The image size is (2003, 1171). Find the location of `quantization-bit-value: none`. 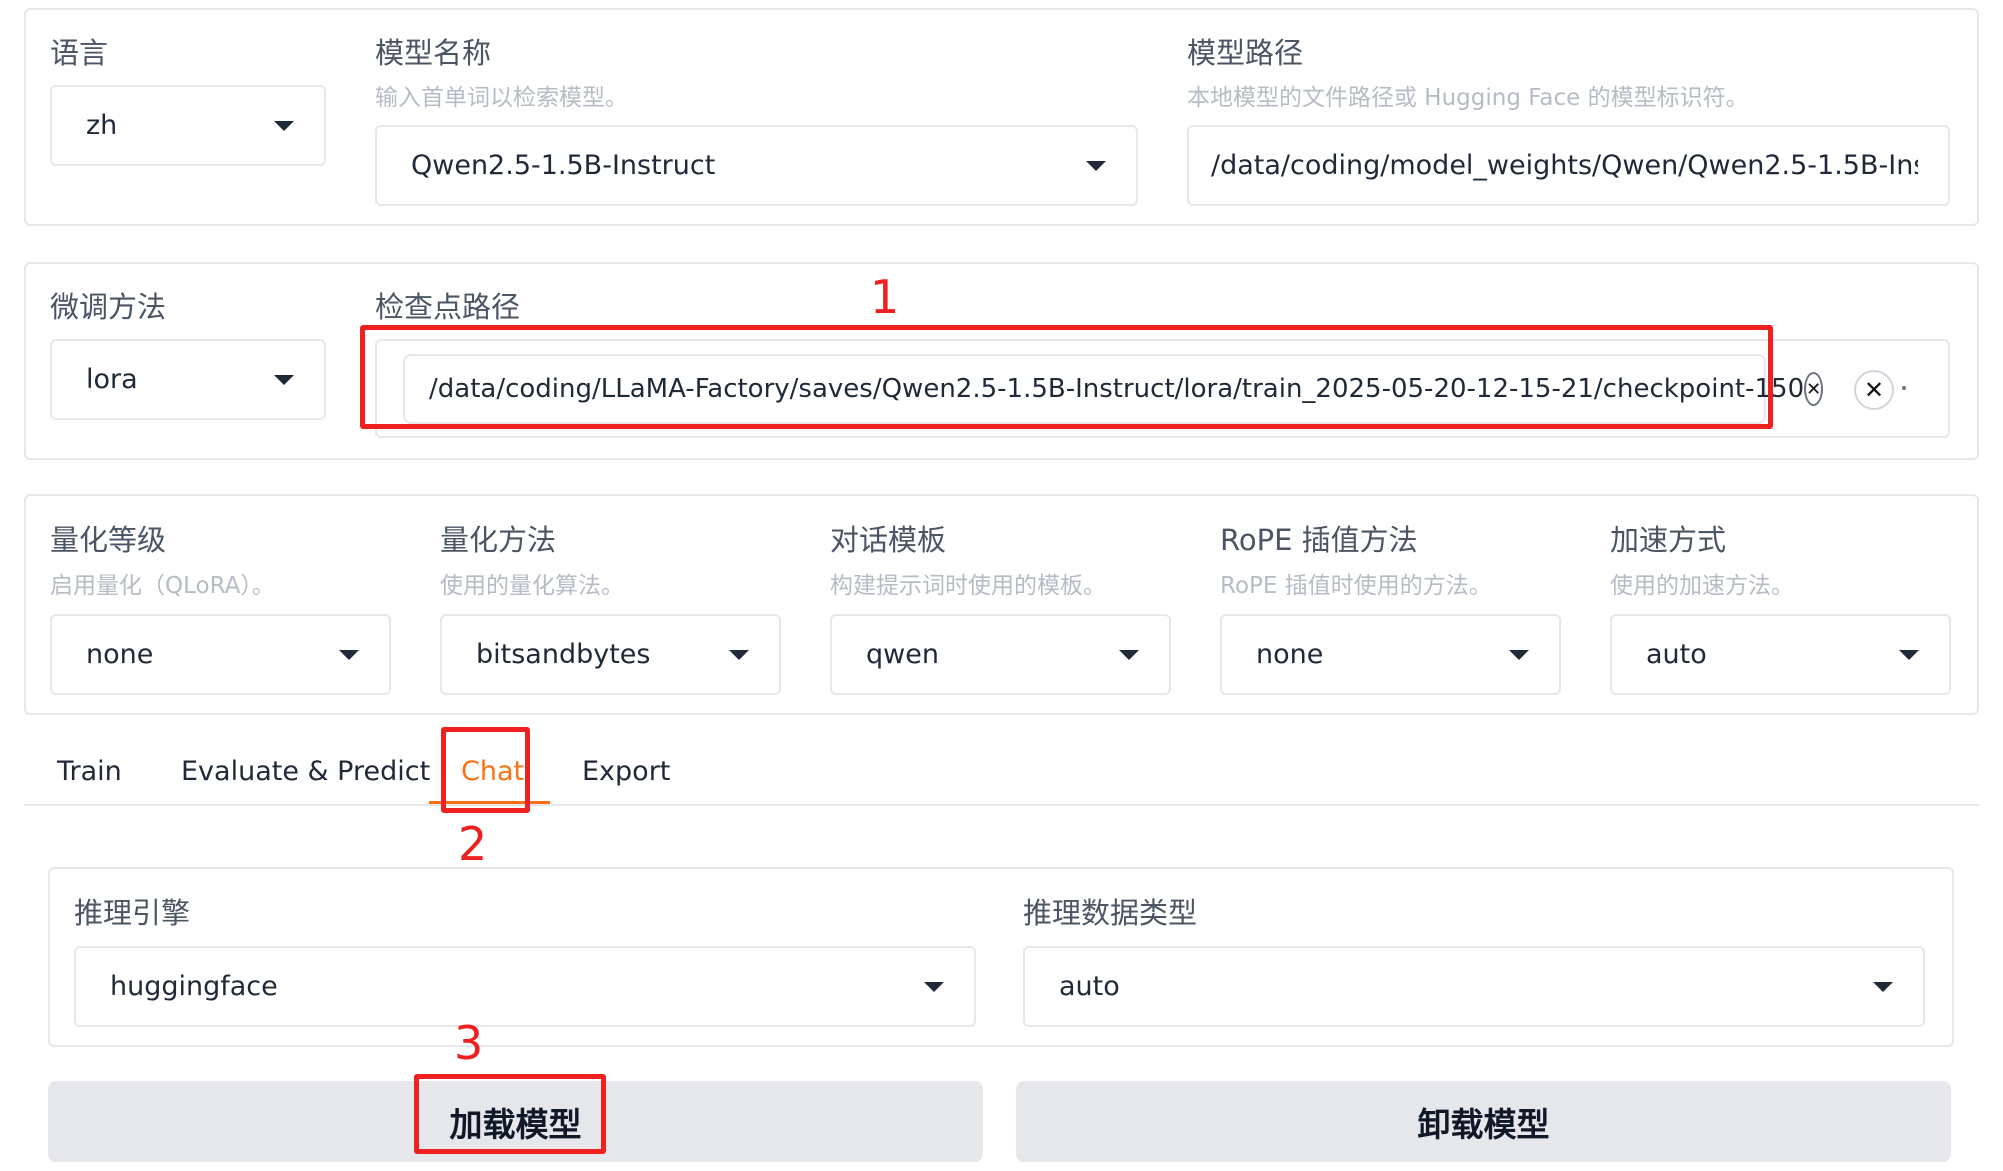

quantization-bit-value: none is located at coordinates (120, 654).